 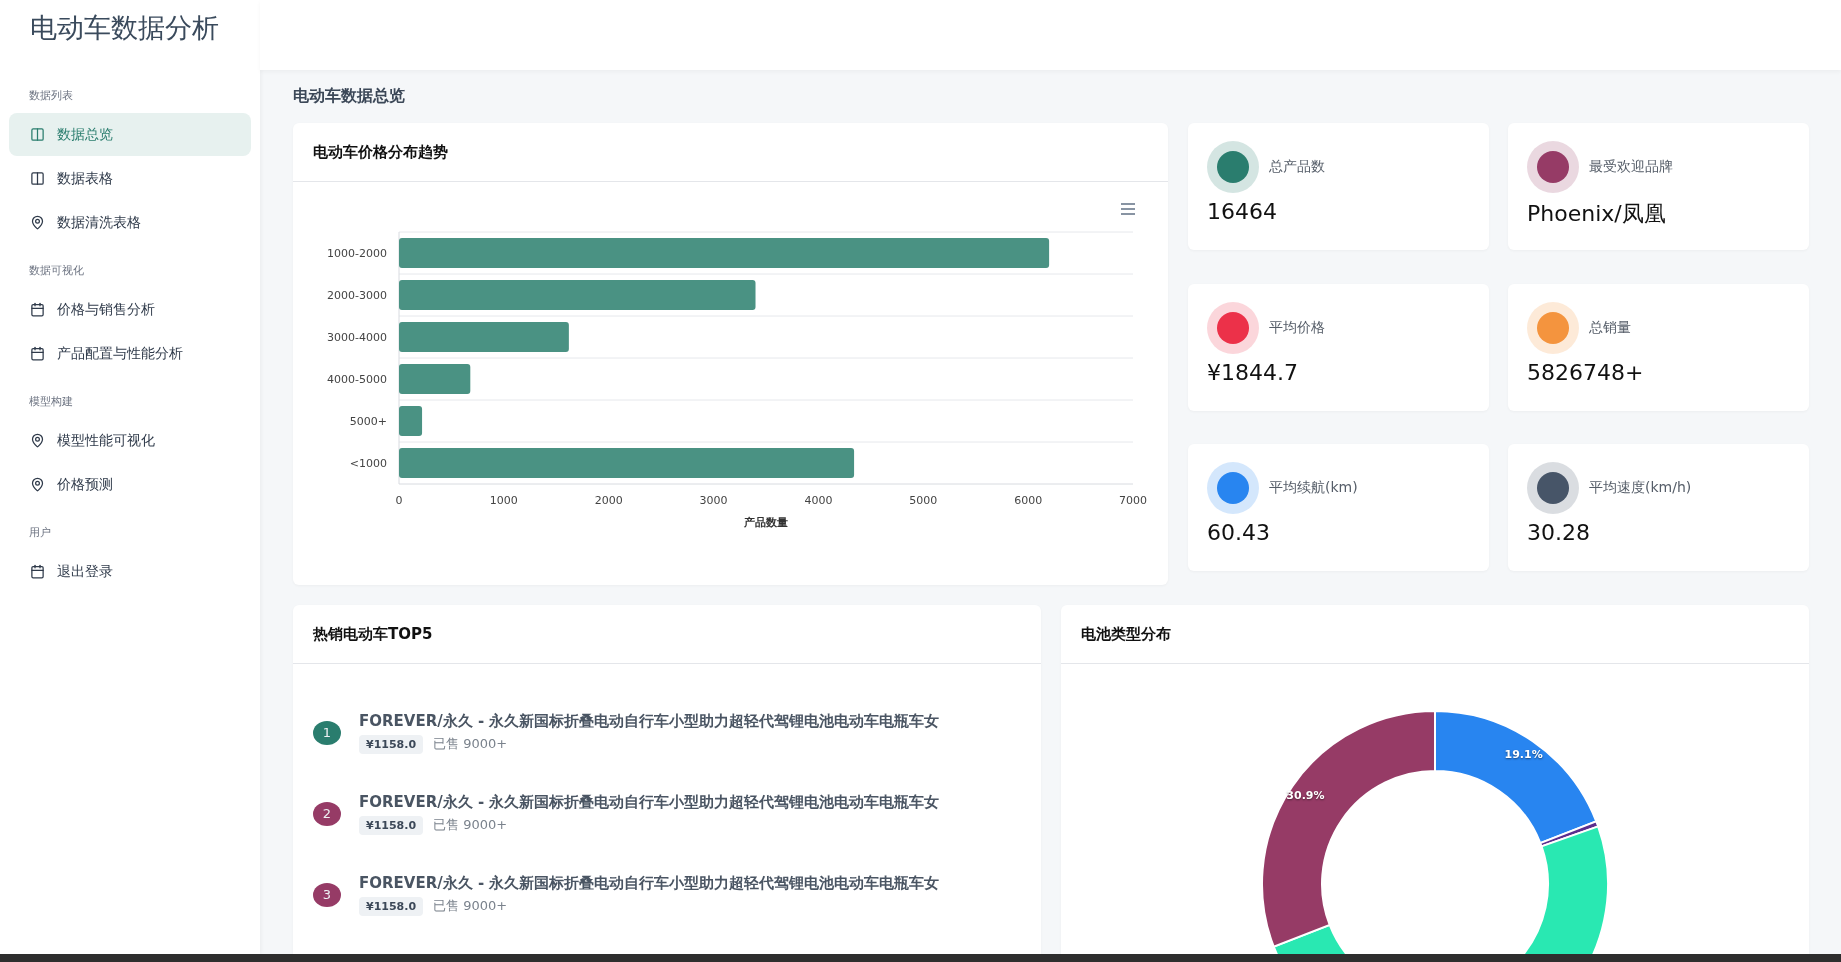 I want to click on axis-label: 4000-5000, so click(x=356, y=379).